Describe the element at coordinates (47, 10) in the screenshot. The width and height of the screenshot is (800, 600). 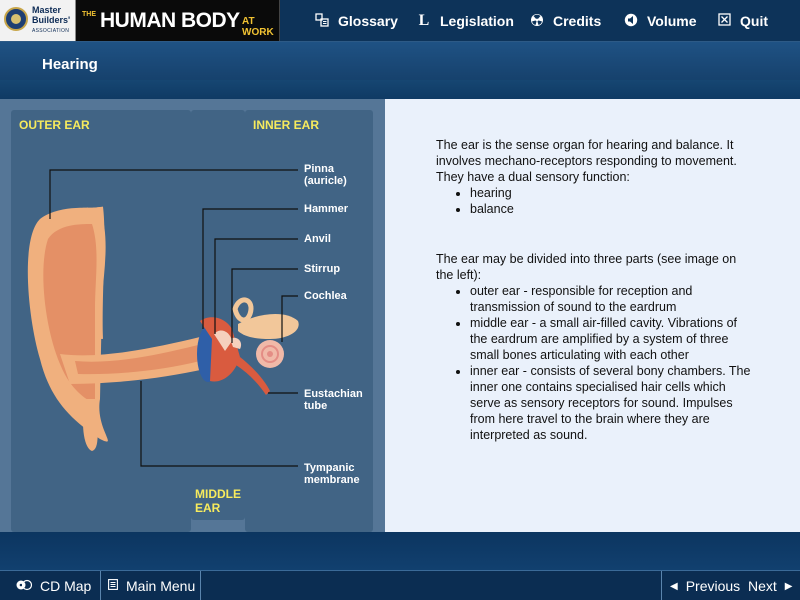
I see `logo-line1: Master` at that location.